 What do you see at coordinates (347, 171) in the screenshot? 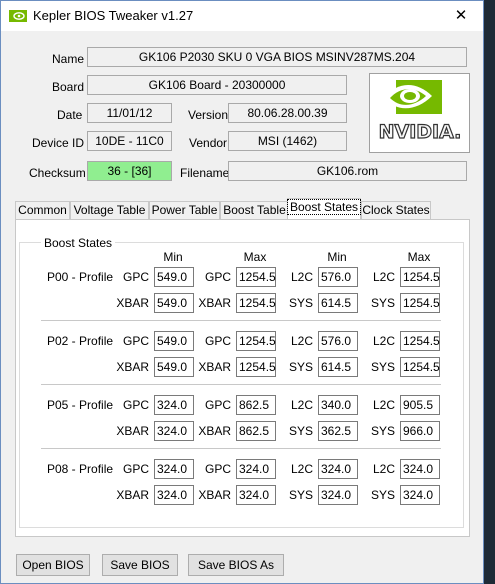
I see `filename-field: GK106.rom` at bounding box center [347, 171].